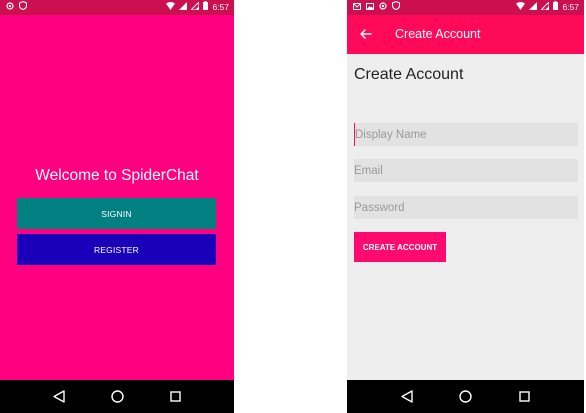 The width and height of the screenshot is (586, 413). I want to click on app-toolbar: Create Account, so click(465, 34).